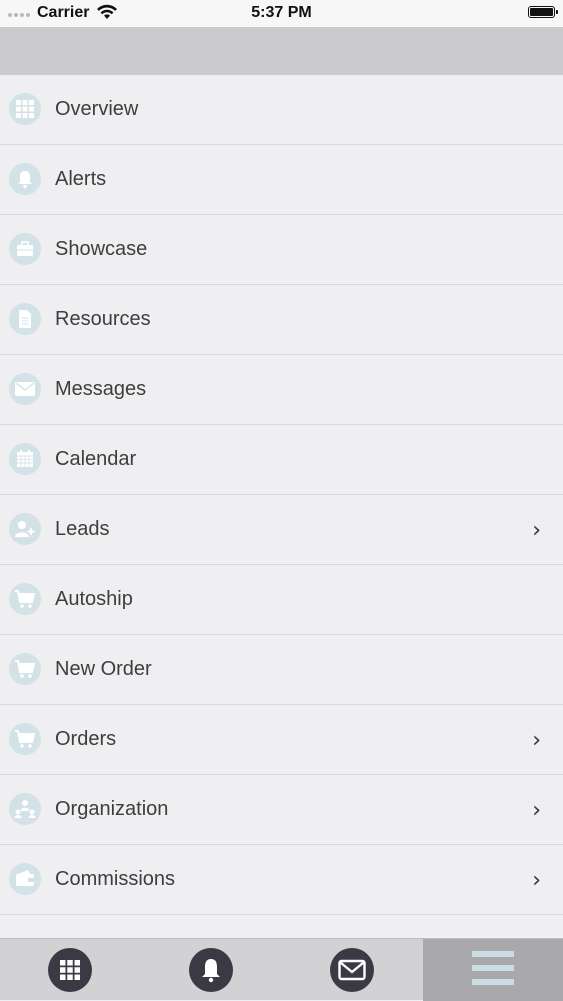 This screenshot has width=563, height=1001. What do you see at coordinates (25, 879) in the screenshot?
I see `wallet-icon` at bounding box center [25, 879].